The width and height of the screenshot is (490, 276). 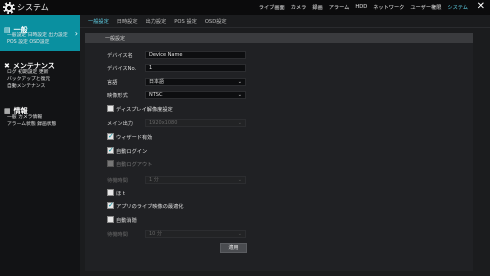 I want to click on sidebar-maintenance-subs: ログ 初期設定 更新 バックアップと復元 自動メンテナンス, so click(x=40, y=79).